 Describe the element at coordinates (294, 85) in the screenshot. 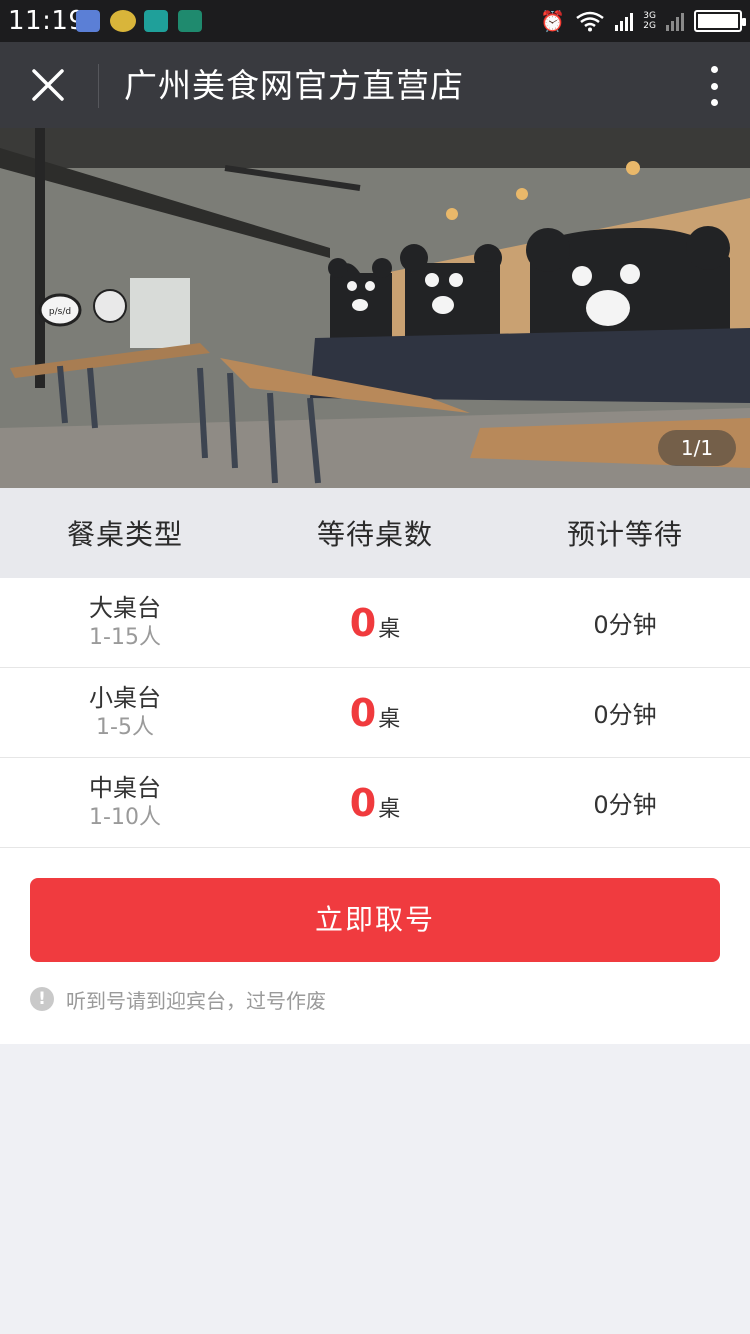

I see `page-title: 广州美食网官方直营店` at that location.